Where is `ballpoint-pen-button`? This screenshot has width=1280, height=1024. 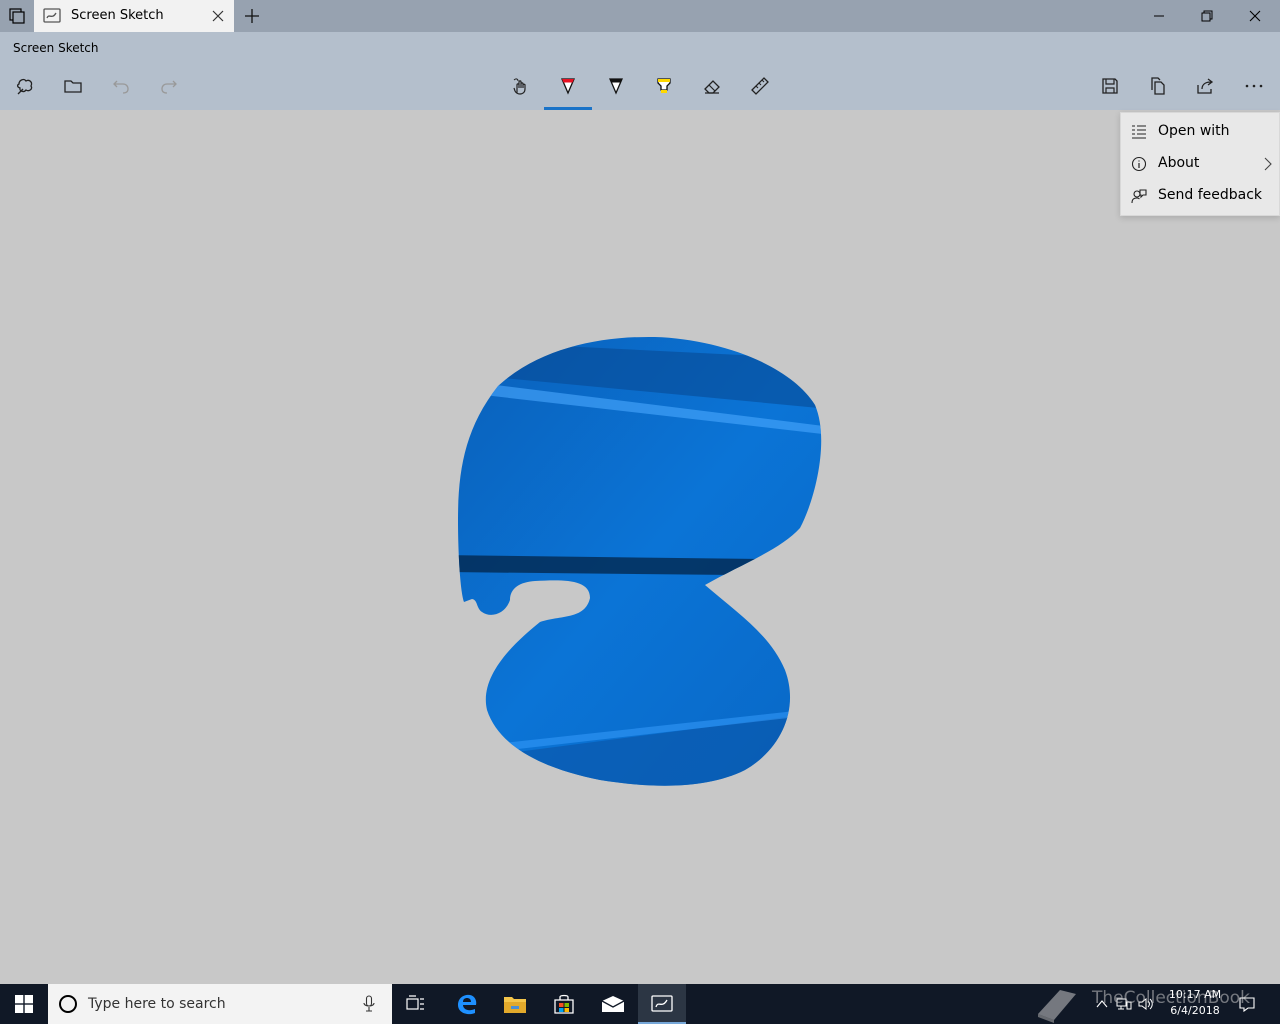 ballpoint-pen-button is located at coordinates (568, 86).